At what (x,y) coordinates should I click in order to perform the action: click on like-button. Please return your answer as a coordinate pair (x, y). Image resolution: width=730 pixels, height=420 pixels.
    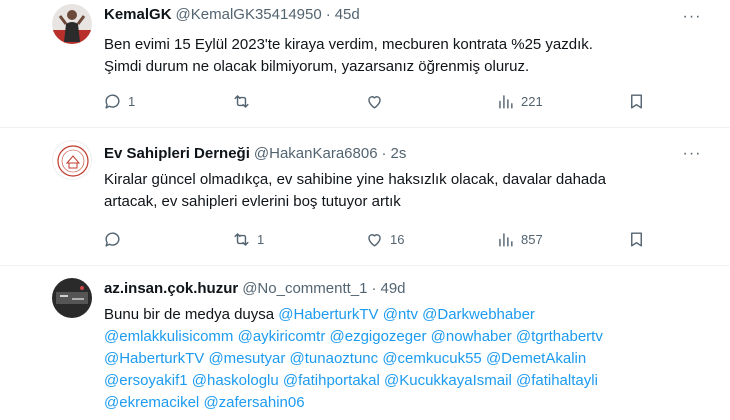
    Looking at the image, I should click on (377, 101).